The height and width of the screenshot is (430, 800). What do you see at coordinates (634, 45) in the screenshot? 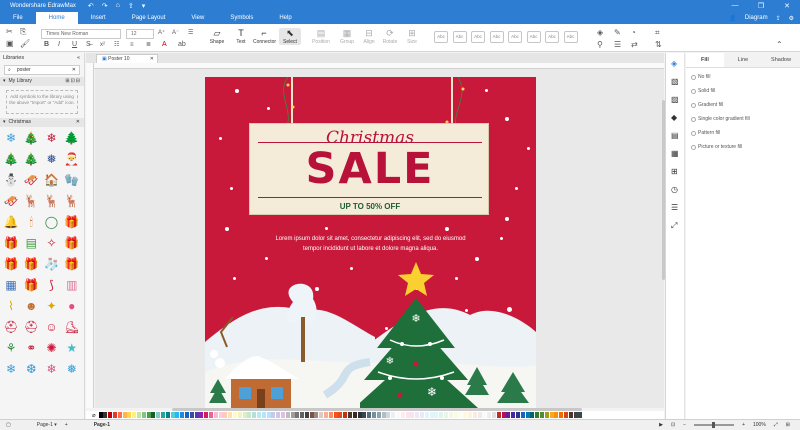
I see `arrow-style-icon: ⇄` at bounding box center [634, 45].